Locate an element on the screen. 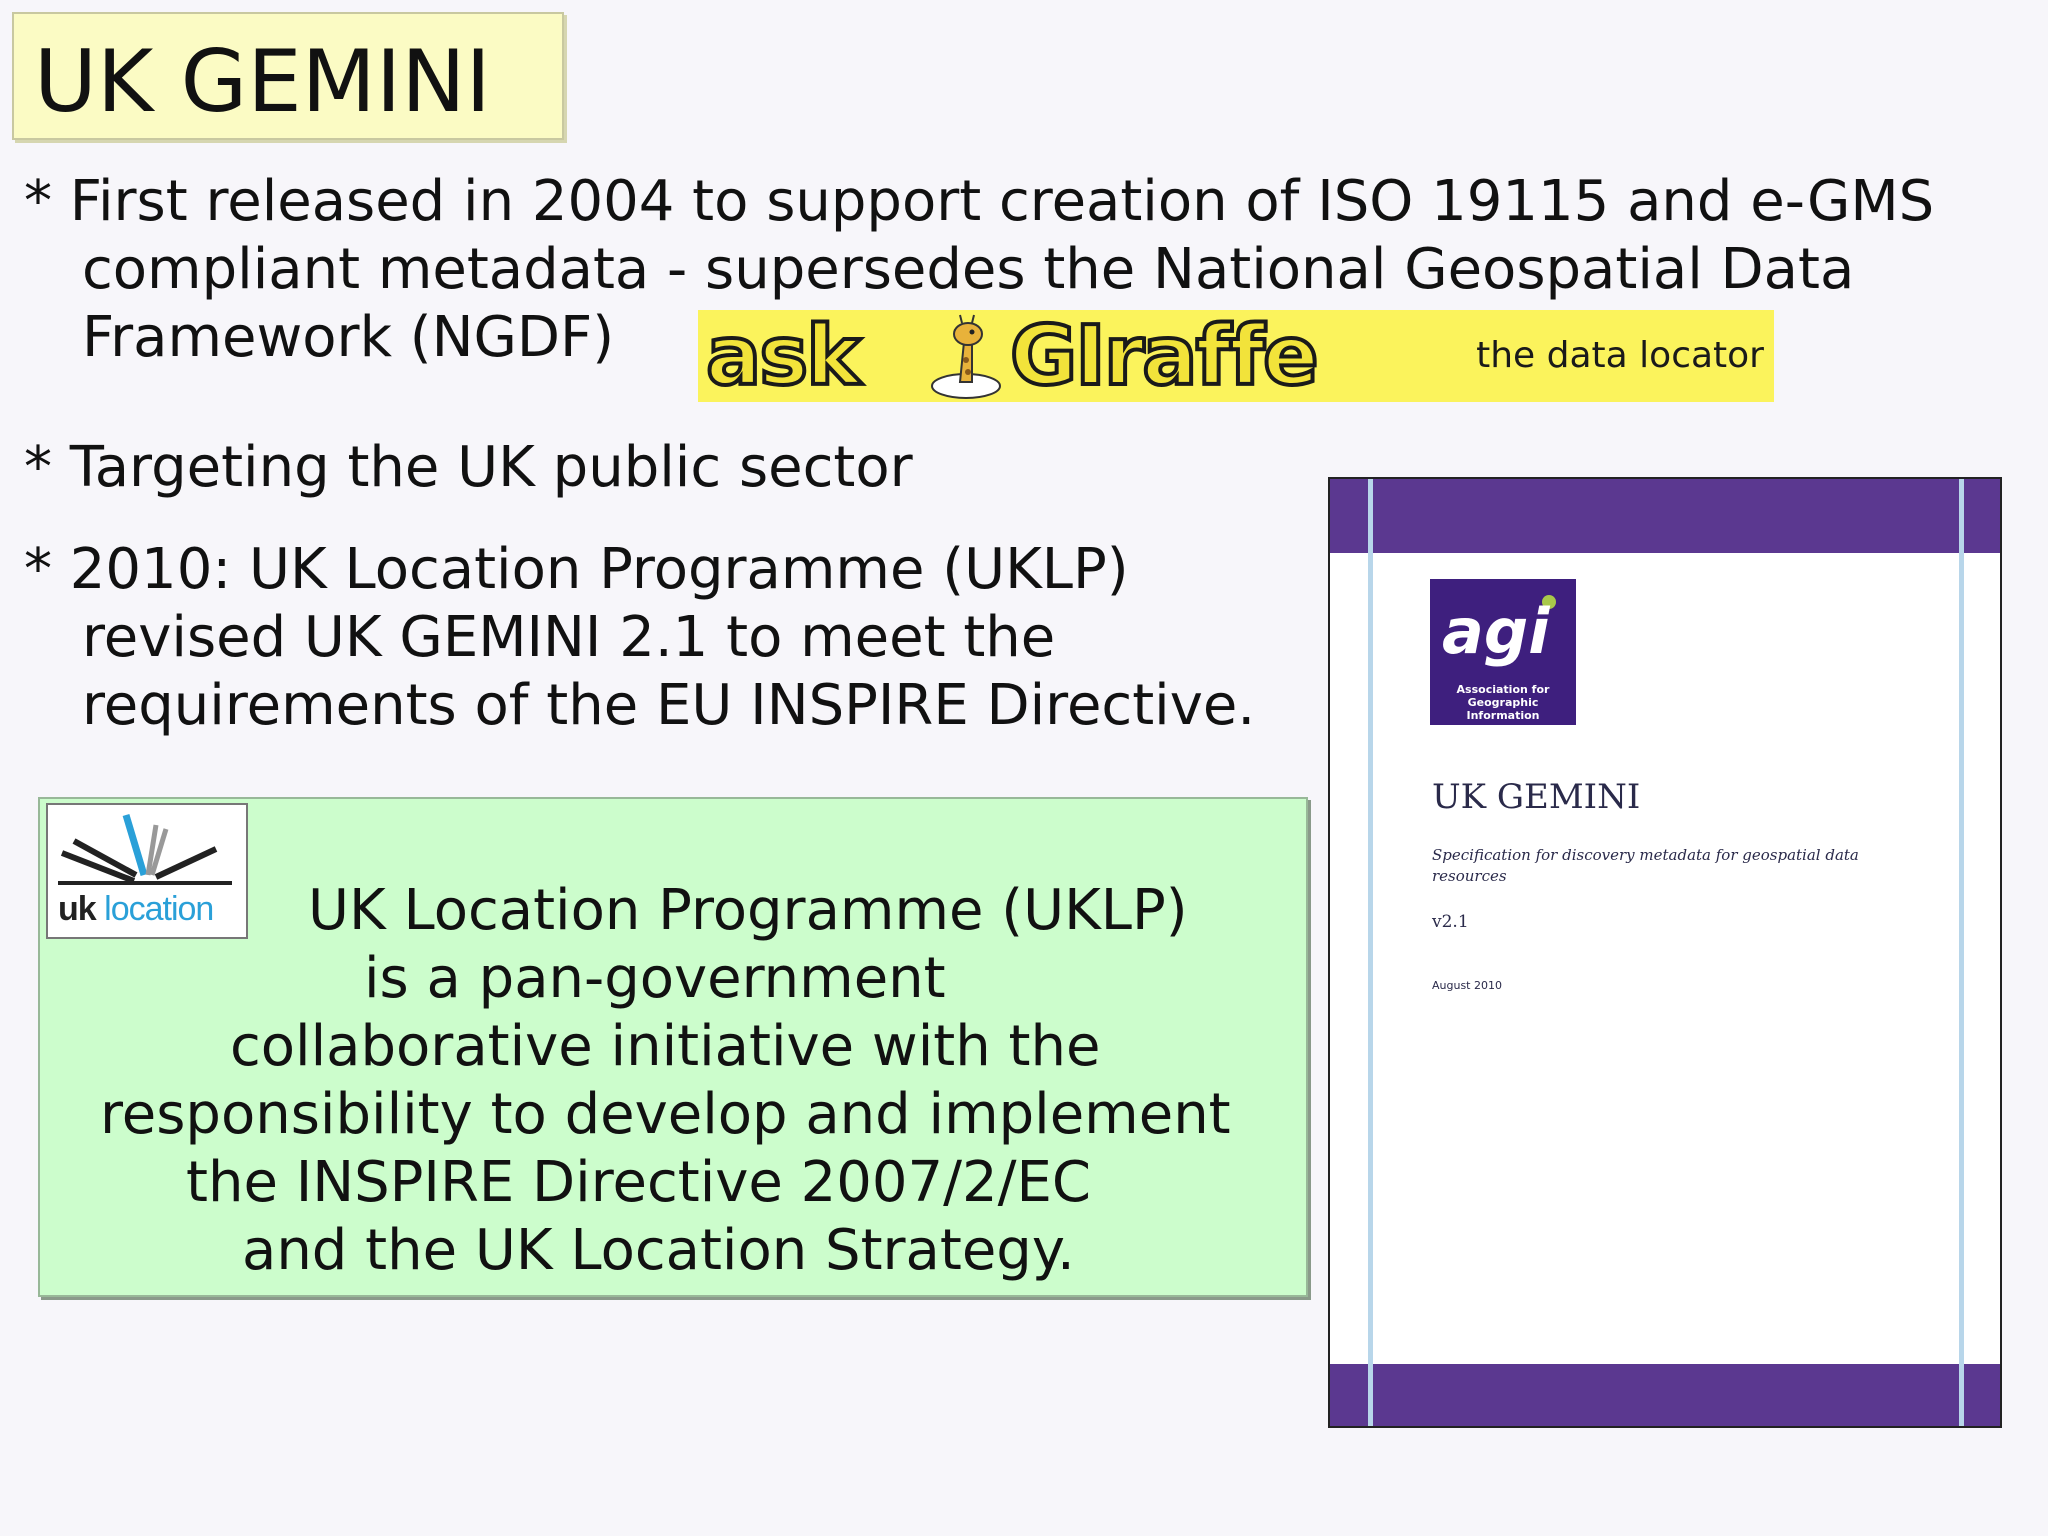  ask-giraffe-wordmark-giraffe: GIraffe is located at coordinates (1164, 356).